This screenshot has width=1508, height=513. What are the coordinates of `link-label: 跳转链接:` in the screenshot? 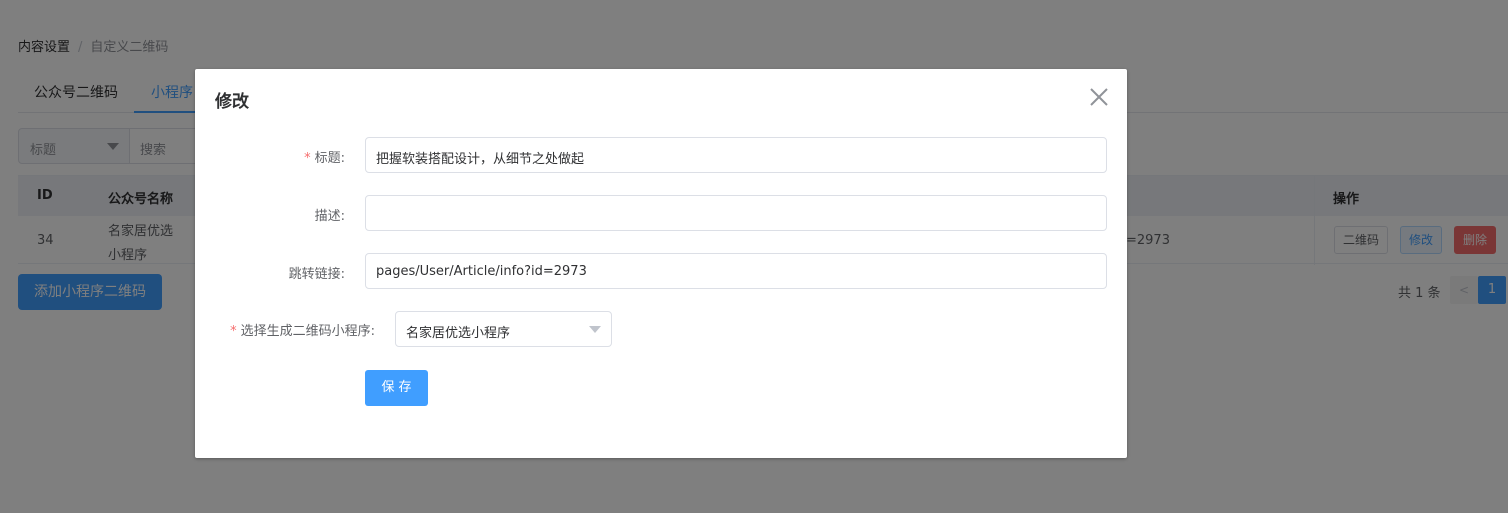 It's located at (316, 274).